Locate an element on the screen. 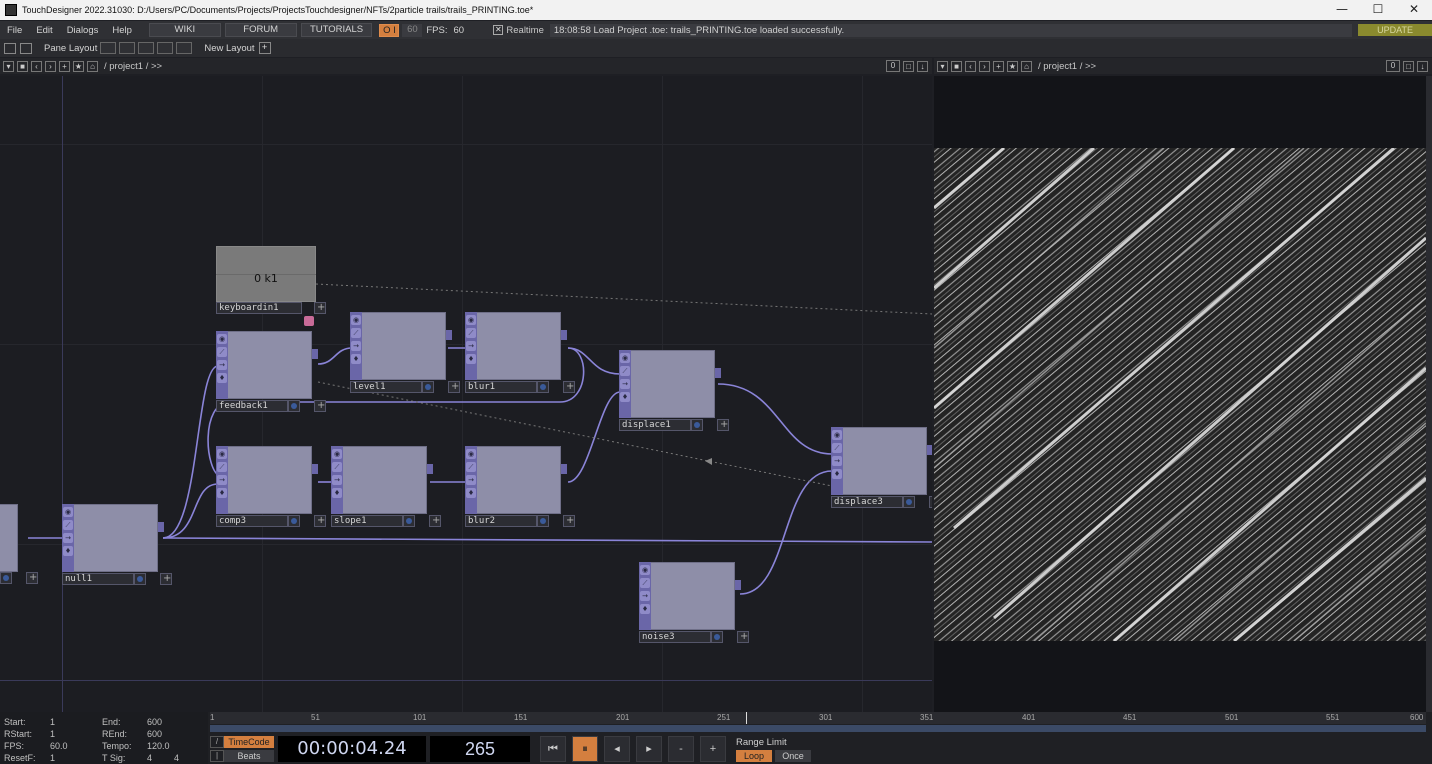  update-button: UPDATE is located at coordinates (1395, 30).